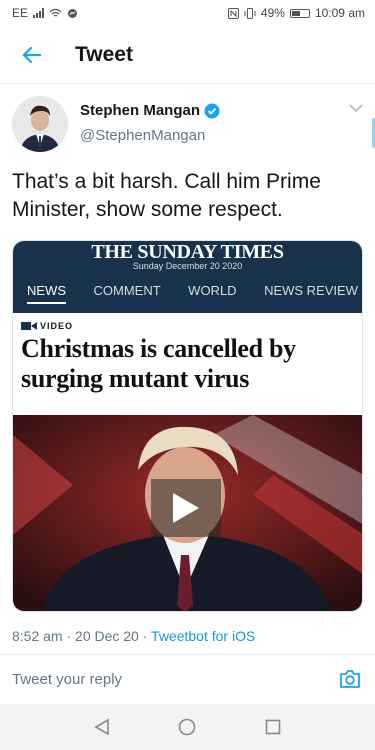 Image resolution: width=375 pixels, height=750 pixels. Describe the element at coordinates (102, 727) in the screenshot. I see `back-triangle-icon` at that location.